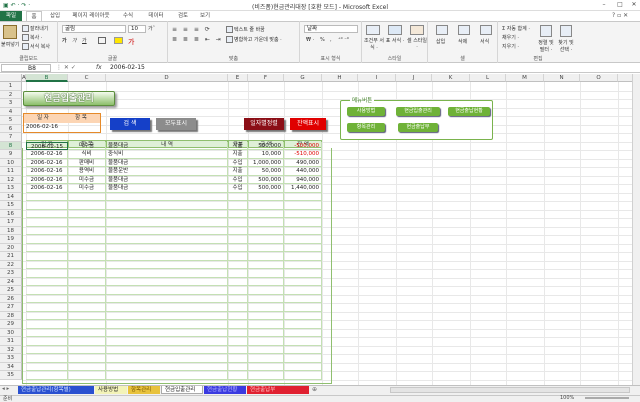 This screenshot has width=640, height=402. Describe the element at coordinates (11, 196) in the screenshot. I see `row-header-14: 14` at that location.